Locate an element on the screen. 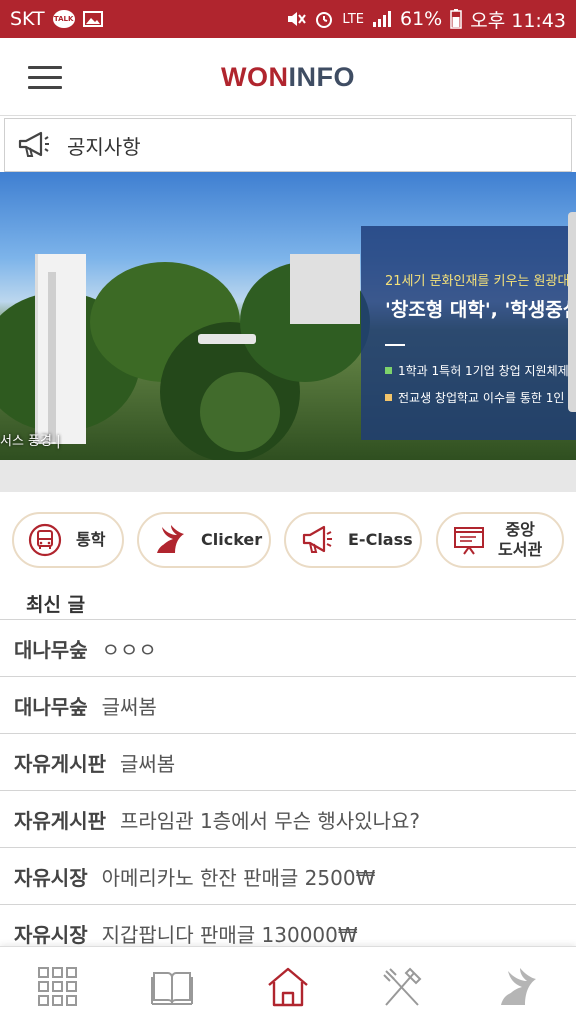 The width and height of the screenshot is (576, 1025). post-row: 자유게시판 프라임관 1층에서 무슨 행사있나요? is located at coordinates (288, 818).